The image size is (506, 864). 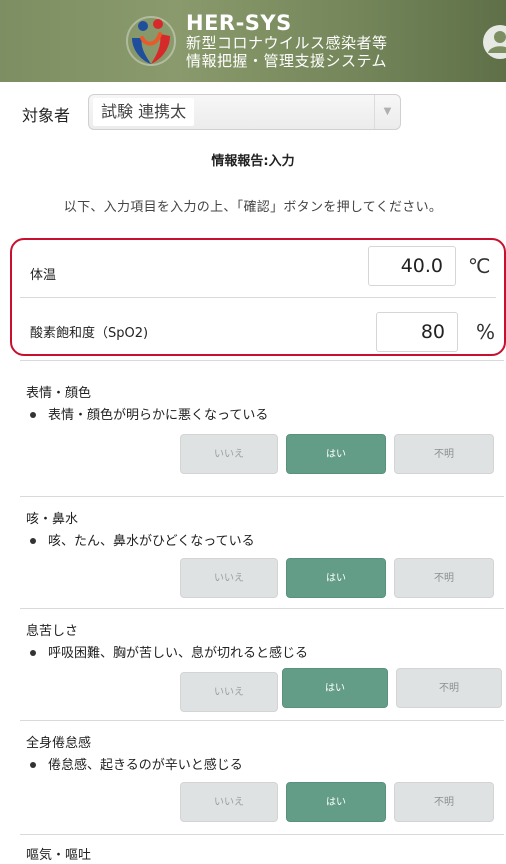 What do you see at coordinates (253, 161) in the screenshot?
I see `page-title: 情報報告:入力` at bounding box center [253, 161].